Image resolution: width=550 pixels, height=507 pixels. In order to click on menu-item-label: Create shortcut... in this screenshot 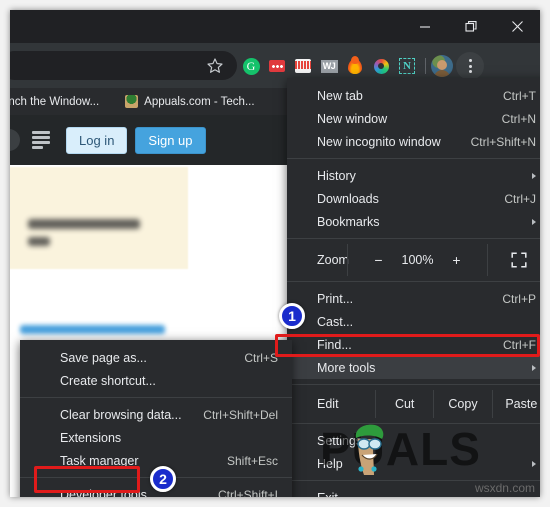, I will do `click(108, 380)`.